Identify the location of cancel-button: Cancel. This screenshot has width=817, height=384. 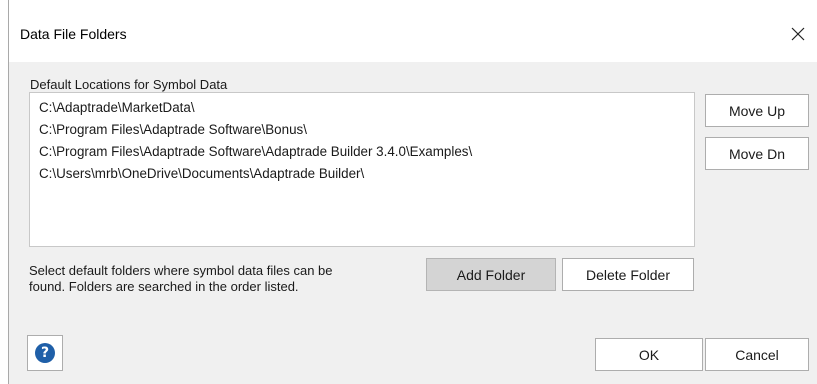
(757, 354).